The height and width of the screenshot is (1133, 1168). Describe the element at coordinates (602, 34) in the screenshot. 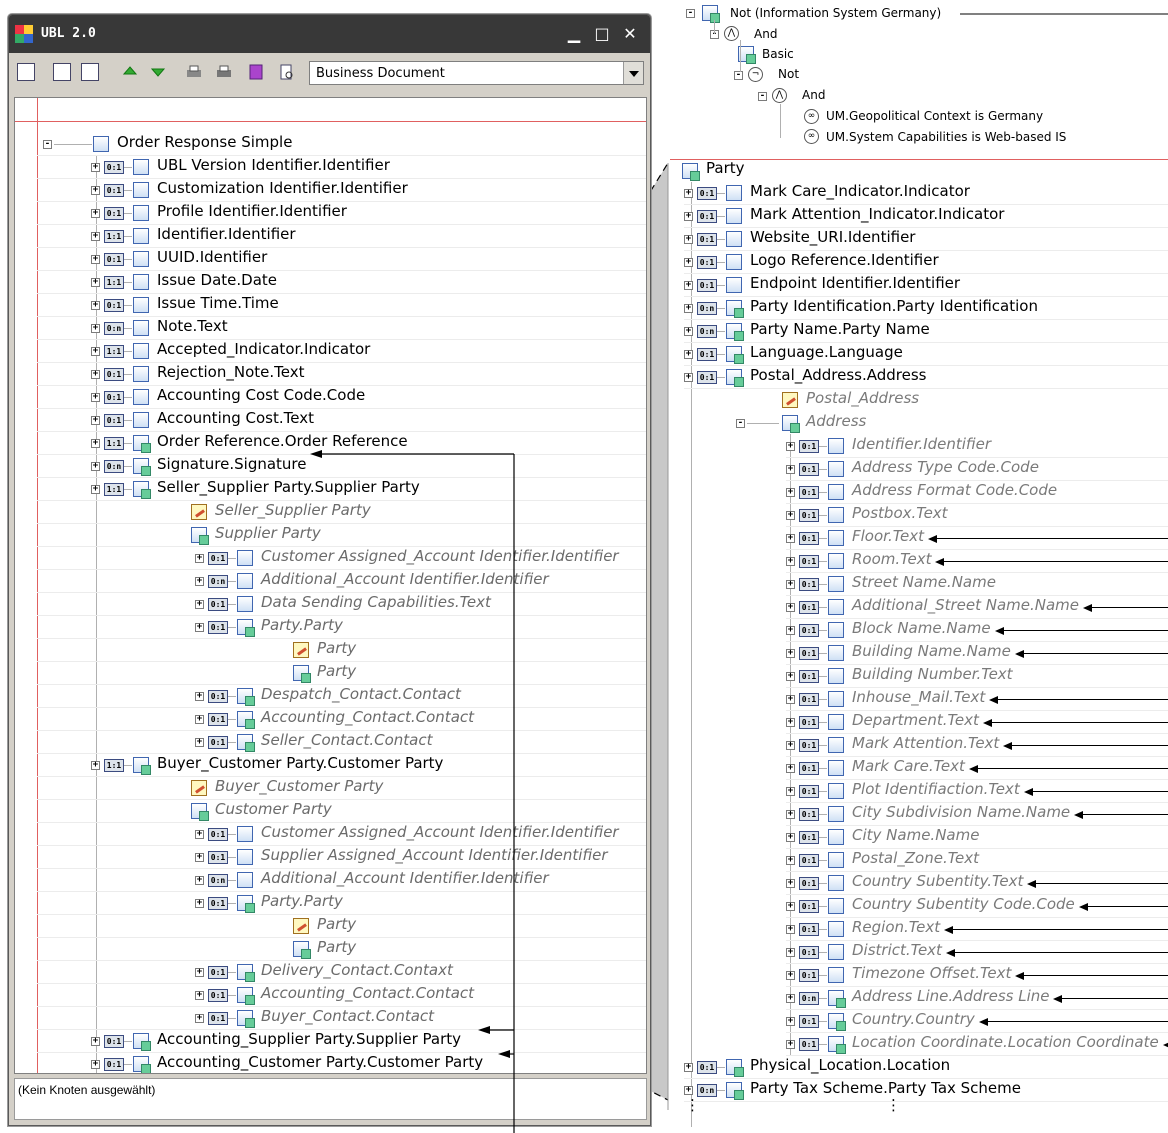

I see `maximize-button: □` at that location.